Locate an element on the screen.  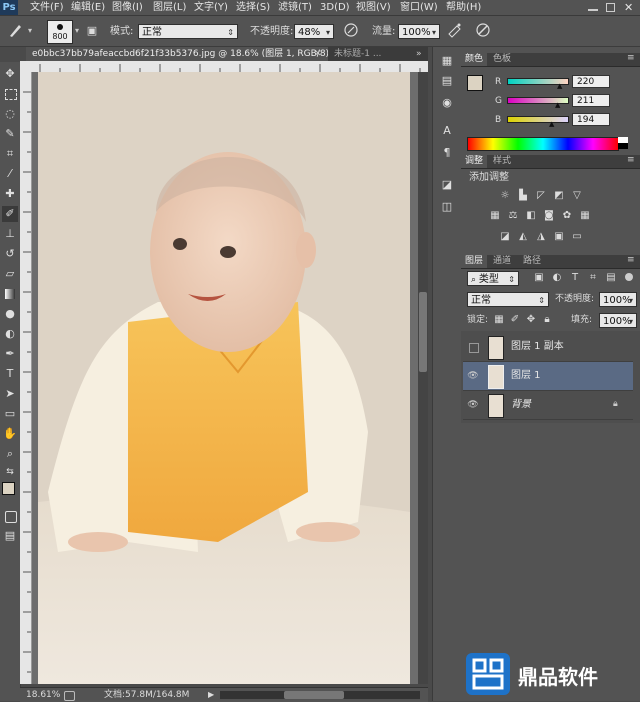
menu-3d: 3D(D) is located at coordinates (335, 7).